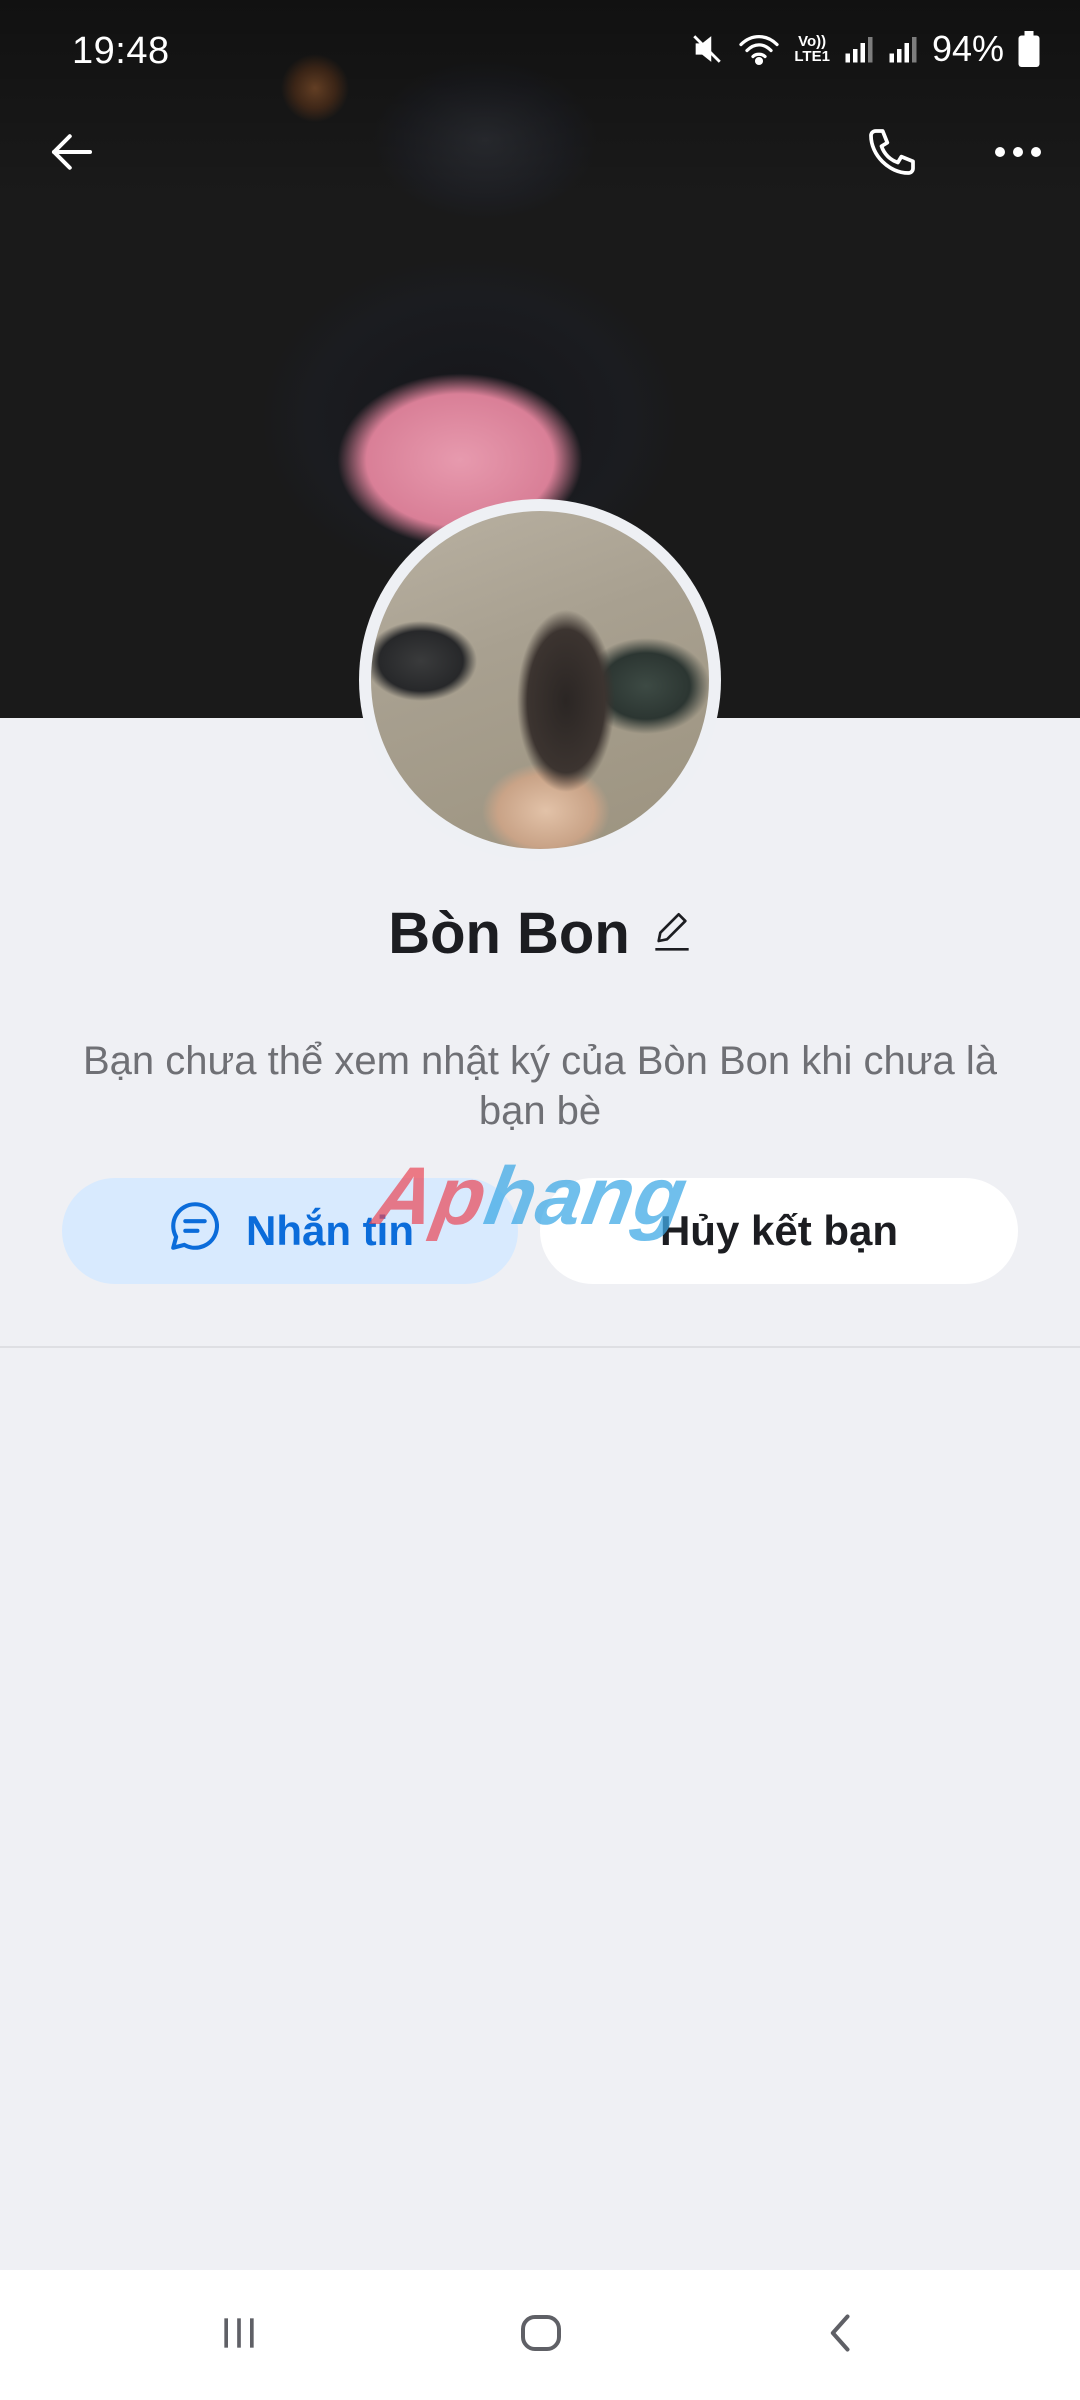 The width and height of the screenshot is (1080, 2400). I want to click on name-row: Bòn Bon, so click(540, 933).